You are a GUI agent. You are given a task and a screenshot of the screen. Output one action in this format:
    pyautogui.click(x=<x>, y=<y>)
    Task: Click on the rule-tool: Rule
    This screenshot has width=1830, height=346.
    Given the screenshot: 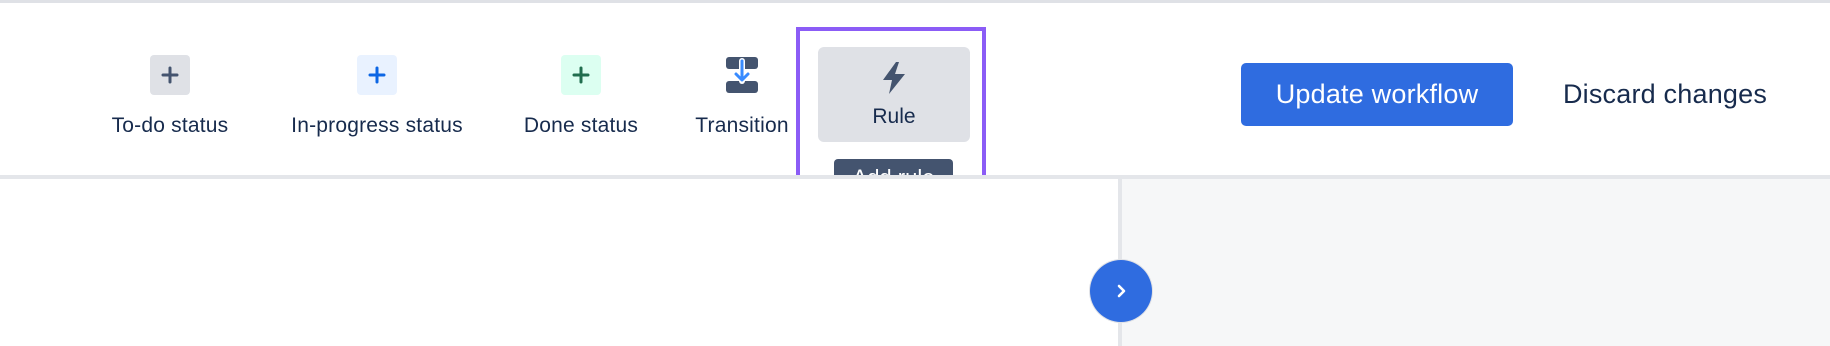 What is the action you would take?
    pyautogui.click(x=894, y=94)
    